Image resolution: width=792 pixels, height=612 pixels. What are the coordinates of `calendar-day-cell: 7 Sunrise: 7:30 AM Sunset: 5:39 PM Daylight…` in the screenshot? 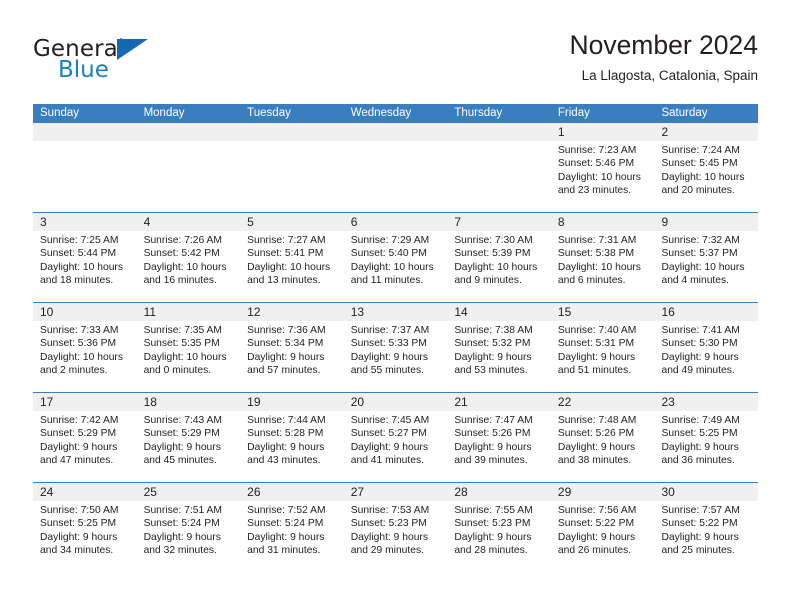 It's located at (499, 257).